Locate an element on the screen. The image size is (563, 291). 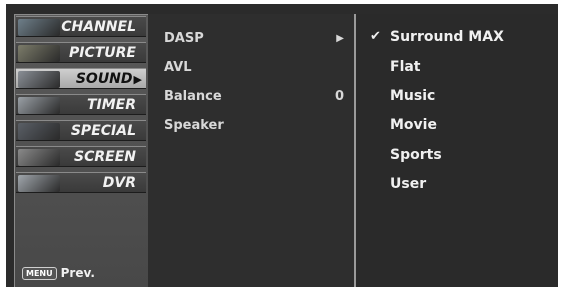
balance-value: 0 is located at coordinates (339, 96).